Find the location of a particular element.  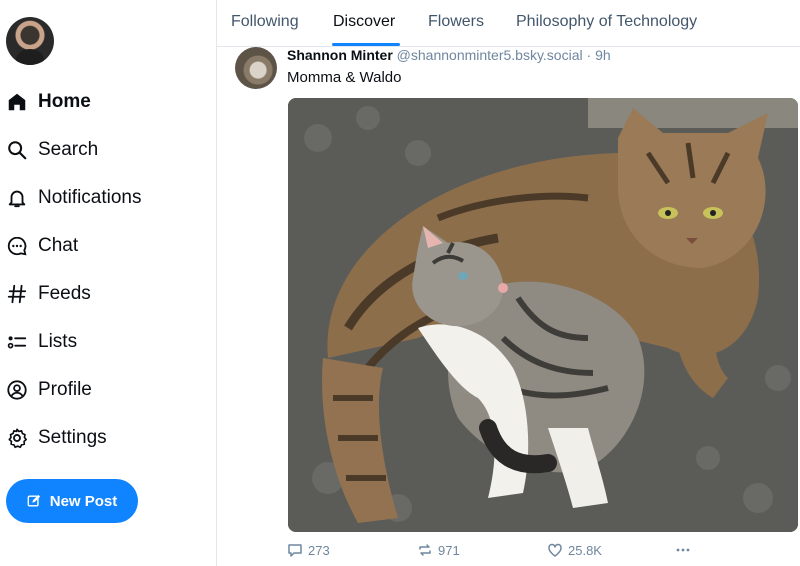

repost-icon is located at coordinates (425, 550).